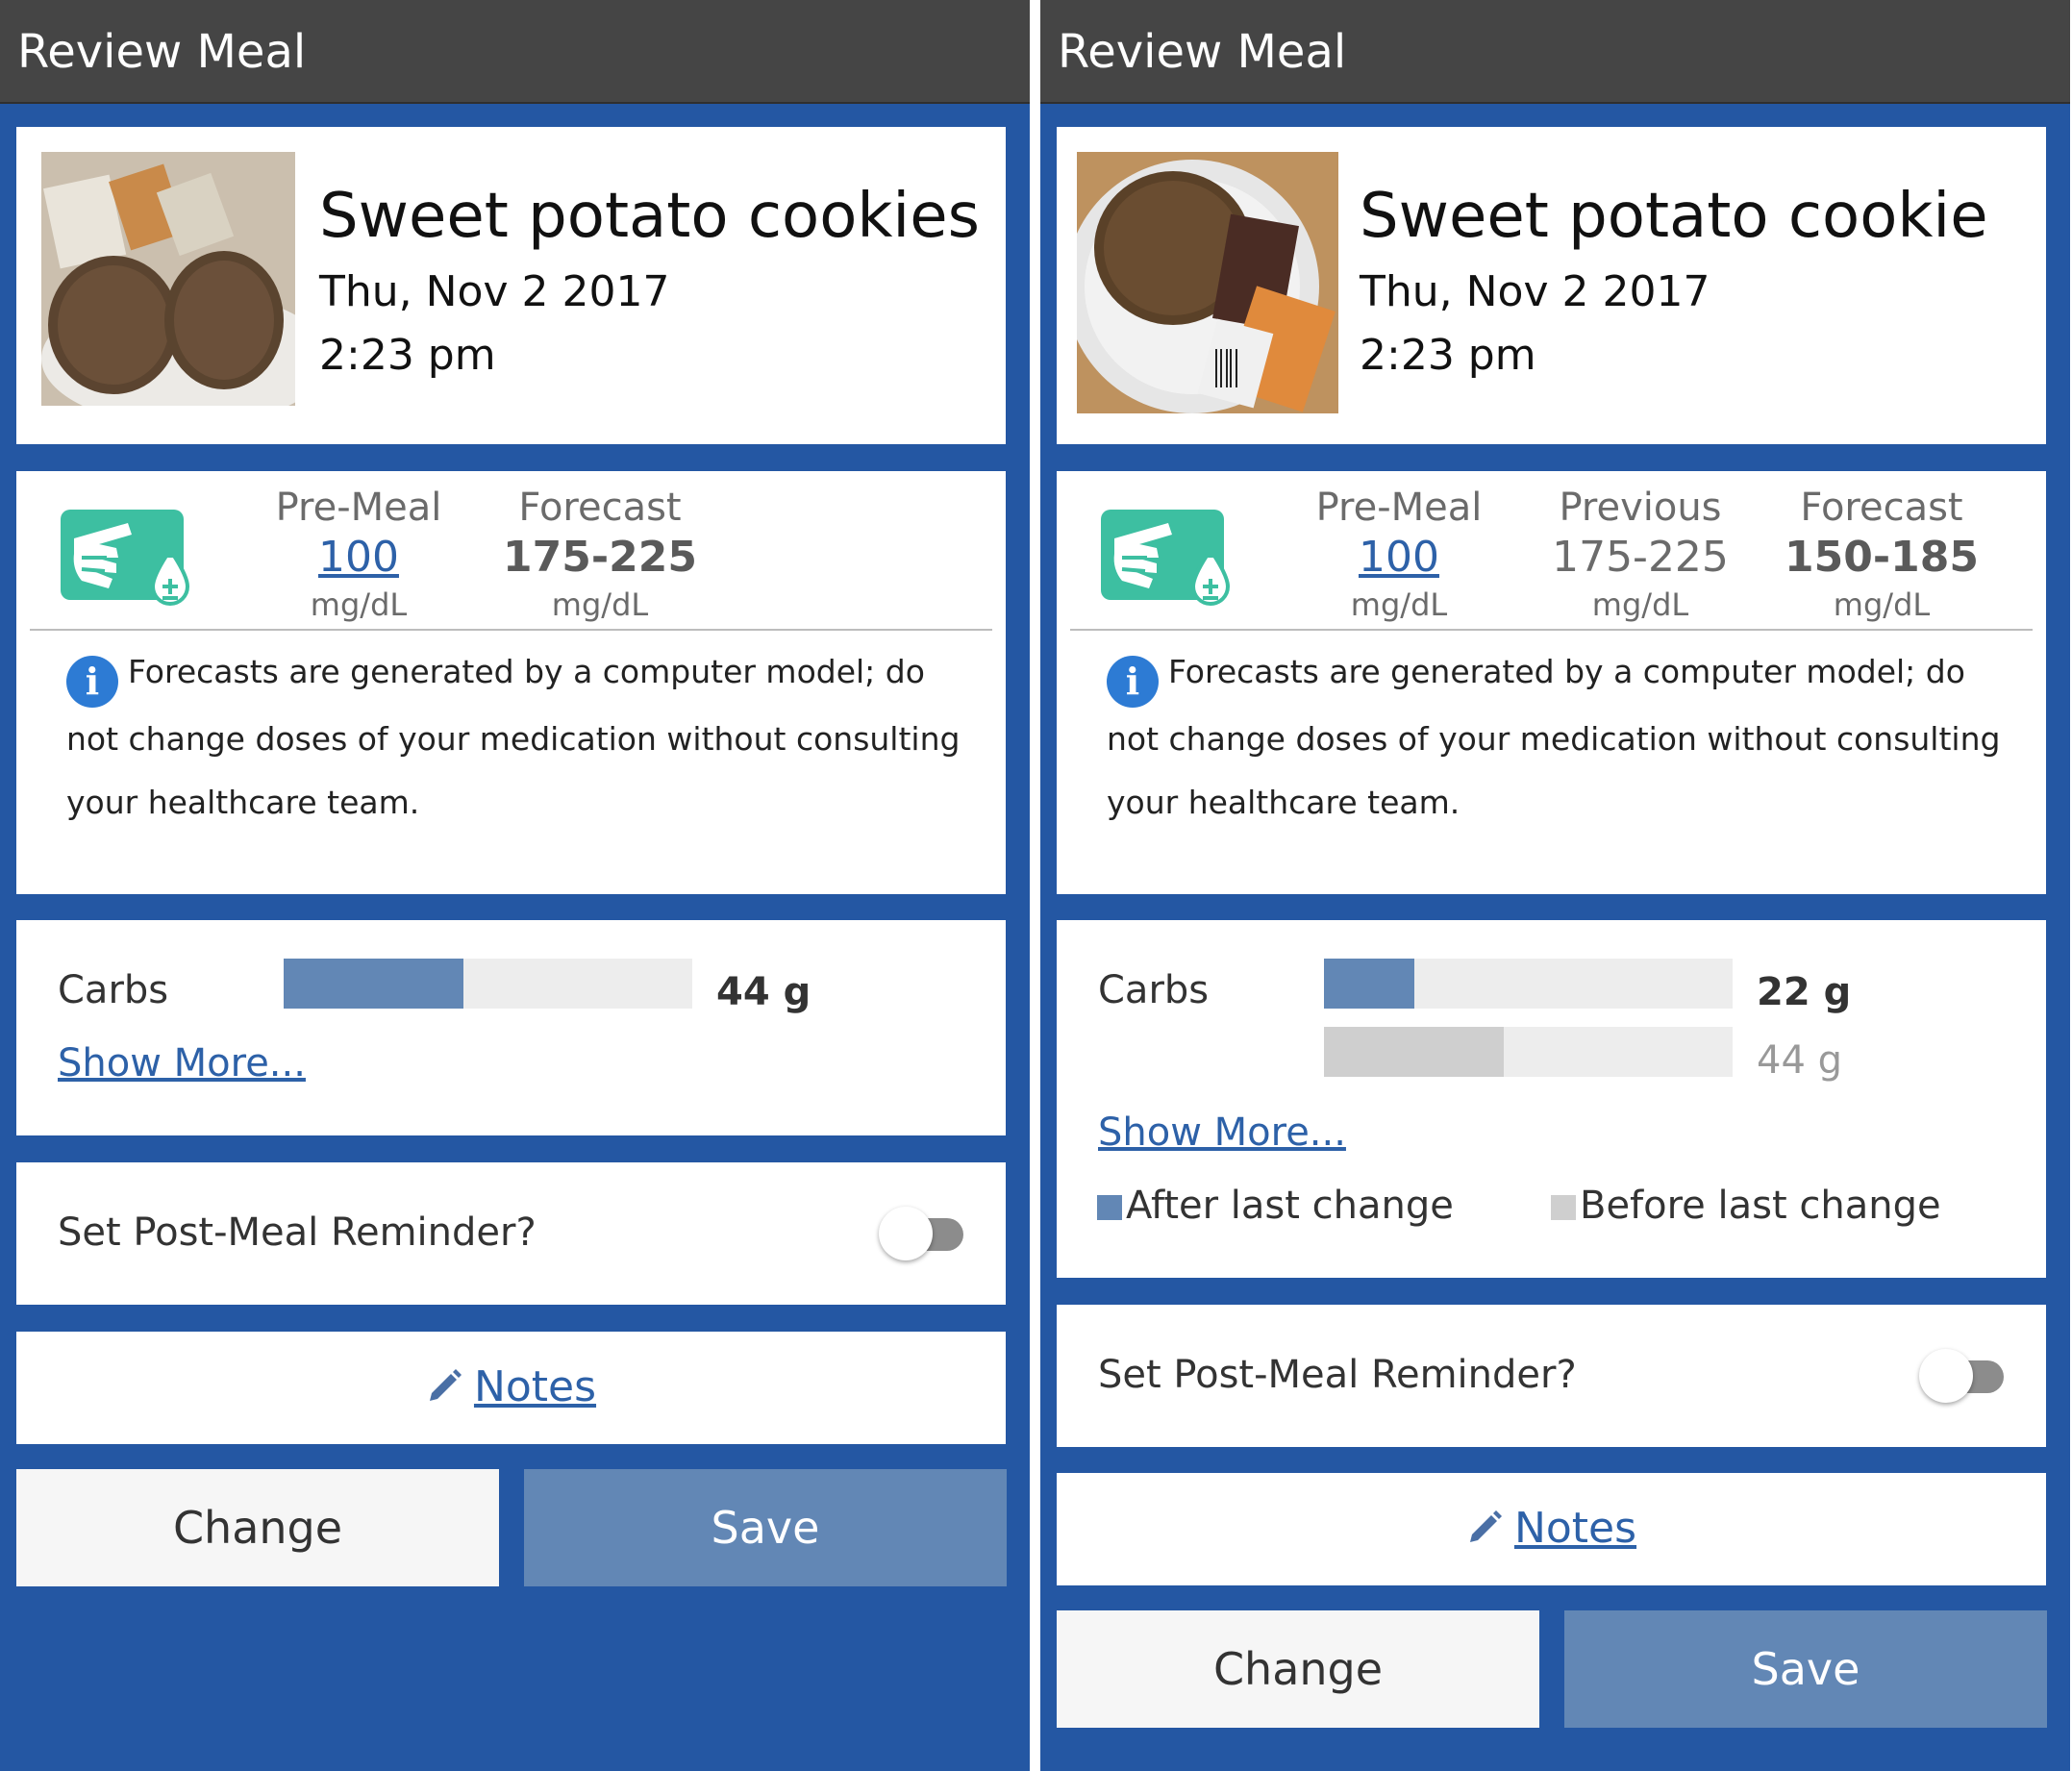  I want to click on carbs-bar-fill, so click(373, 984).